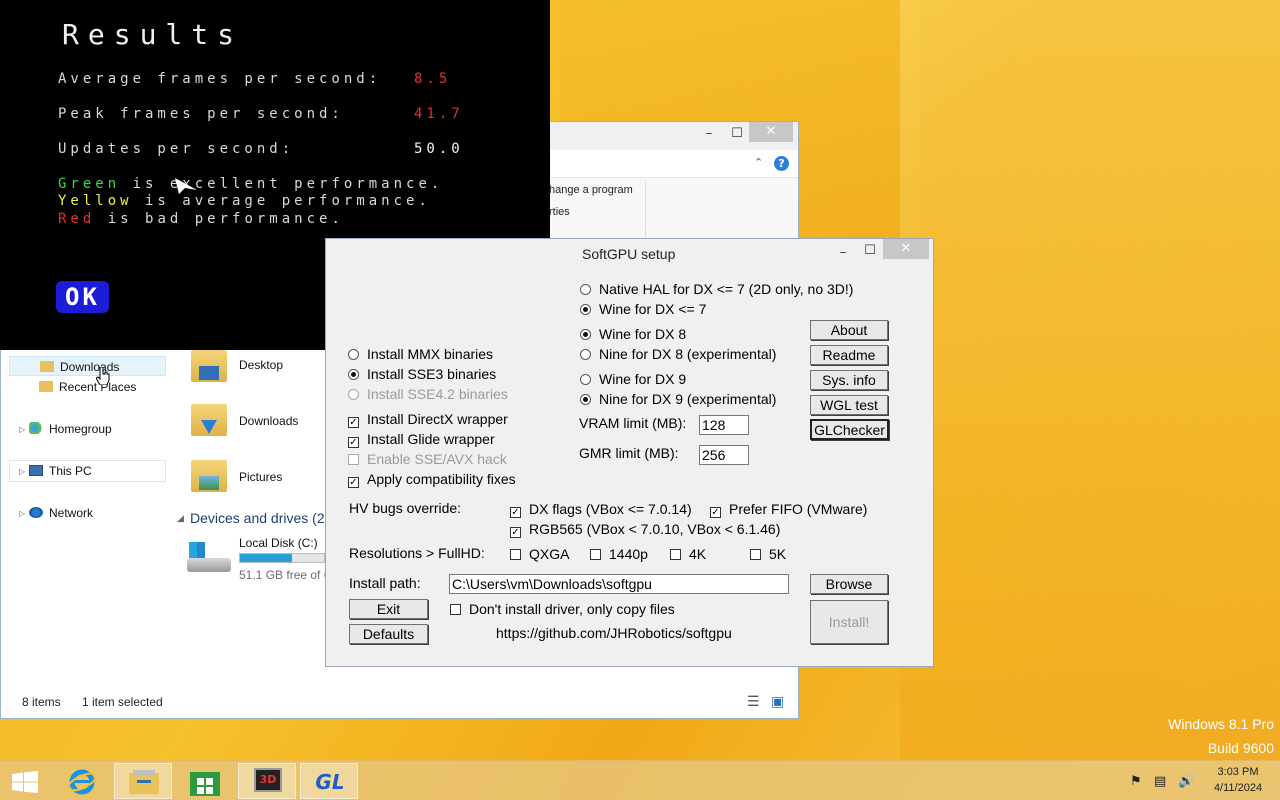  What do you see at coordinates (849, 330) in the screenshot?
I see `about-button: About` at bounding box center [849, 330].